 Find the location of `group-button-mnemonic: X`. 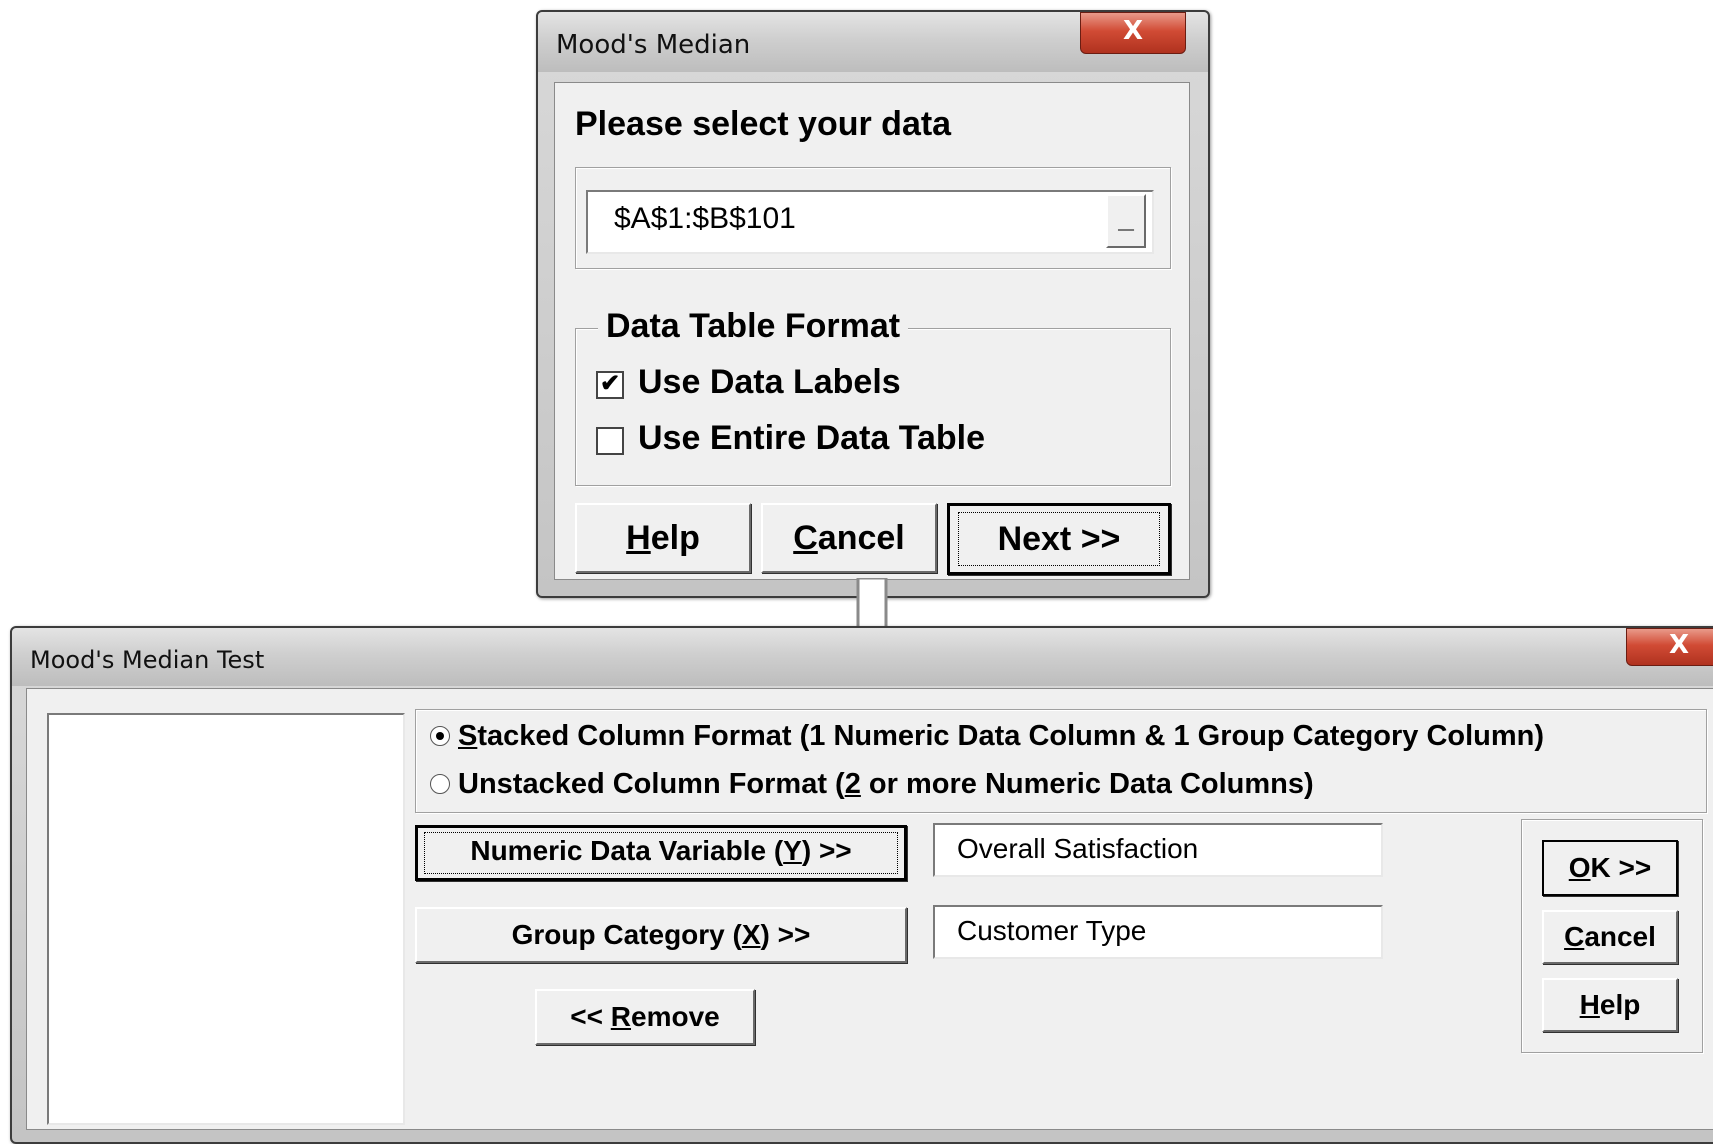

group-button-mnemonic: X is located at coordinates (751, 934).